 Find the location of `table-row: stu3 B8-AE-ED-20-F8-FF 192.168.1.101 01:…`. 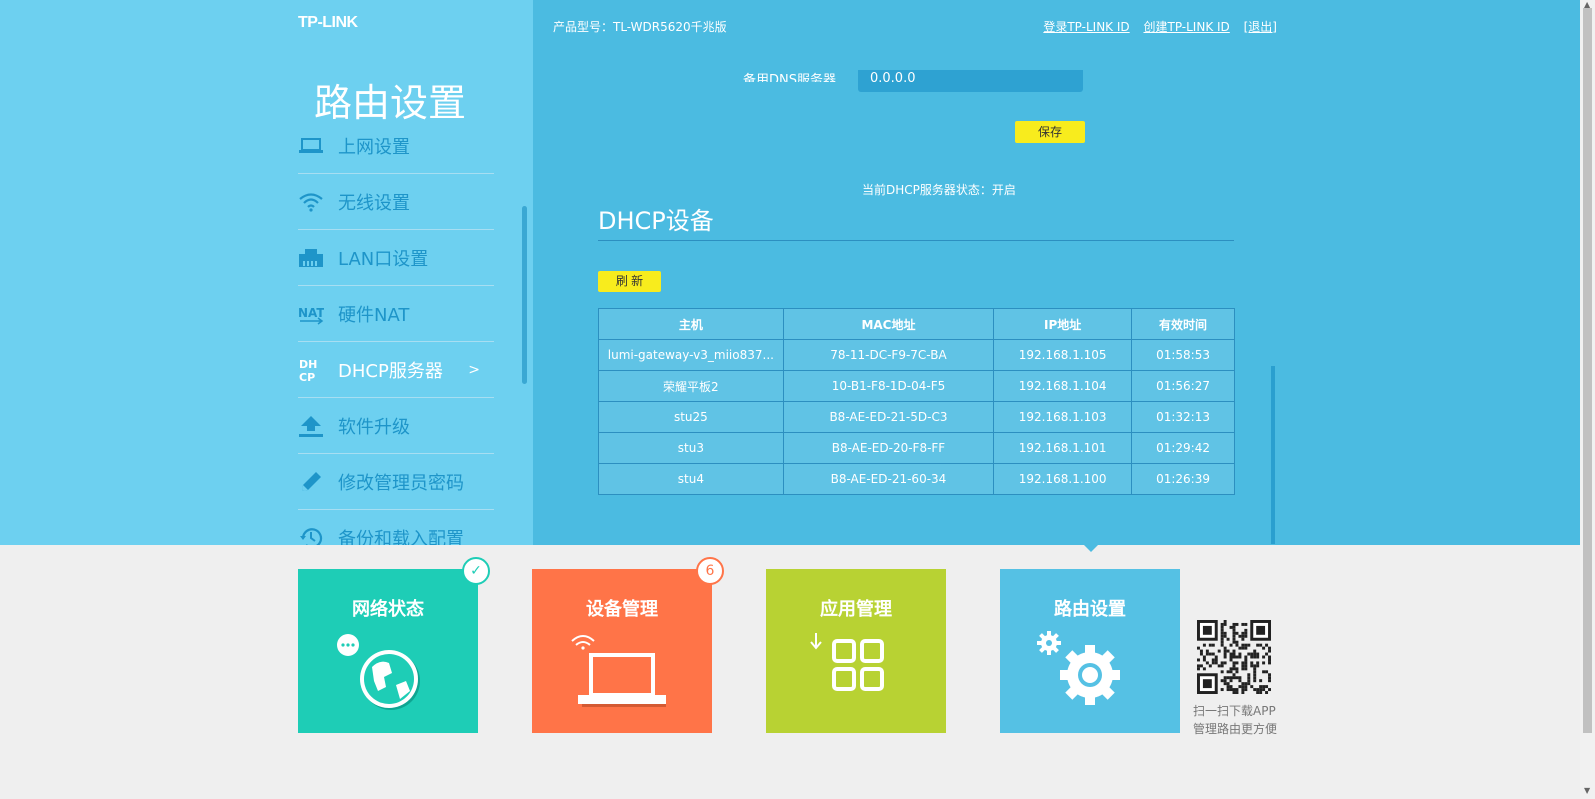

table-row: stu3 B8-AE-ED-20-F8-FF 192.168.1.101 01:… is located at coordinates (916, 448).